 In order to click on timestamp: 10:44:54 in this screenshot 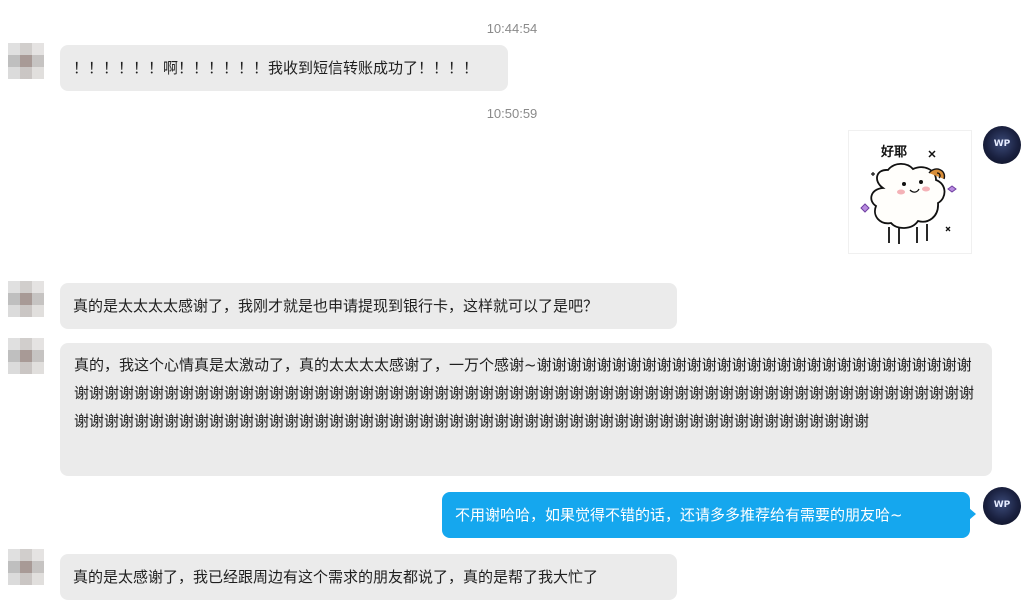, I will do `click(512, 28)`.